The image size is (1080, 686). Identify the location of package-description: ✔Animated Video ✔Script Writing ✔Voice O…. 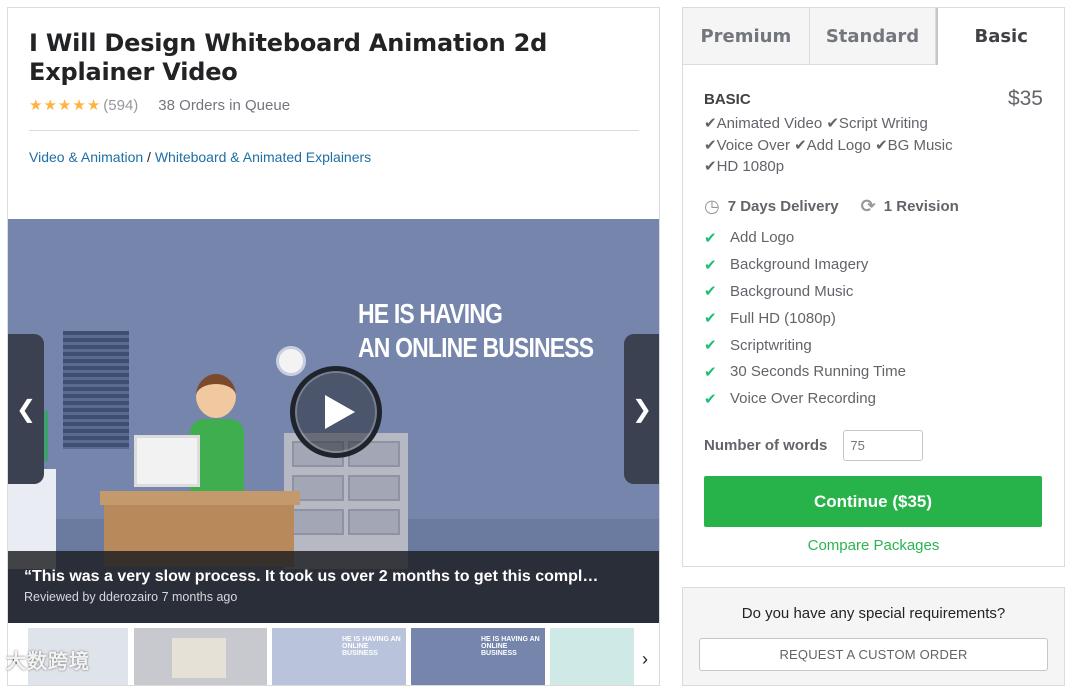
(844, 145).